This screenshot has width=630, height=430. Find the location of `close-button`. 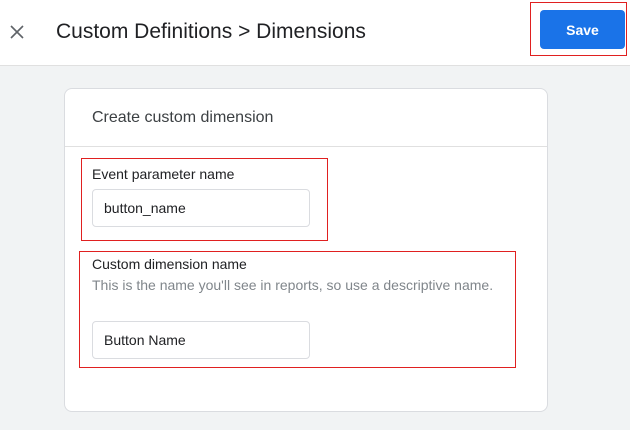

close-button is located at coordinates (17, 32).